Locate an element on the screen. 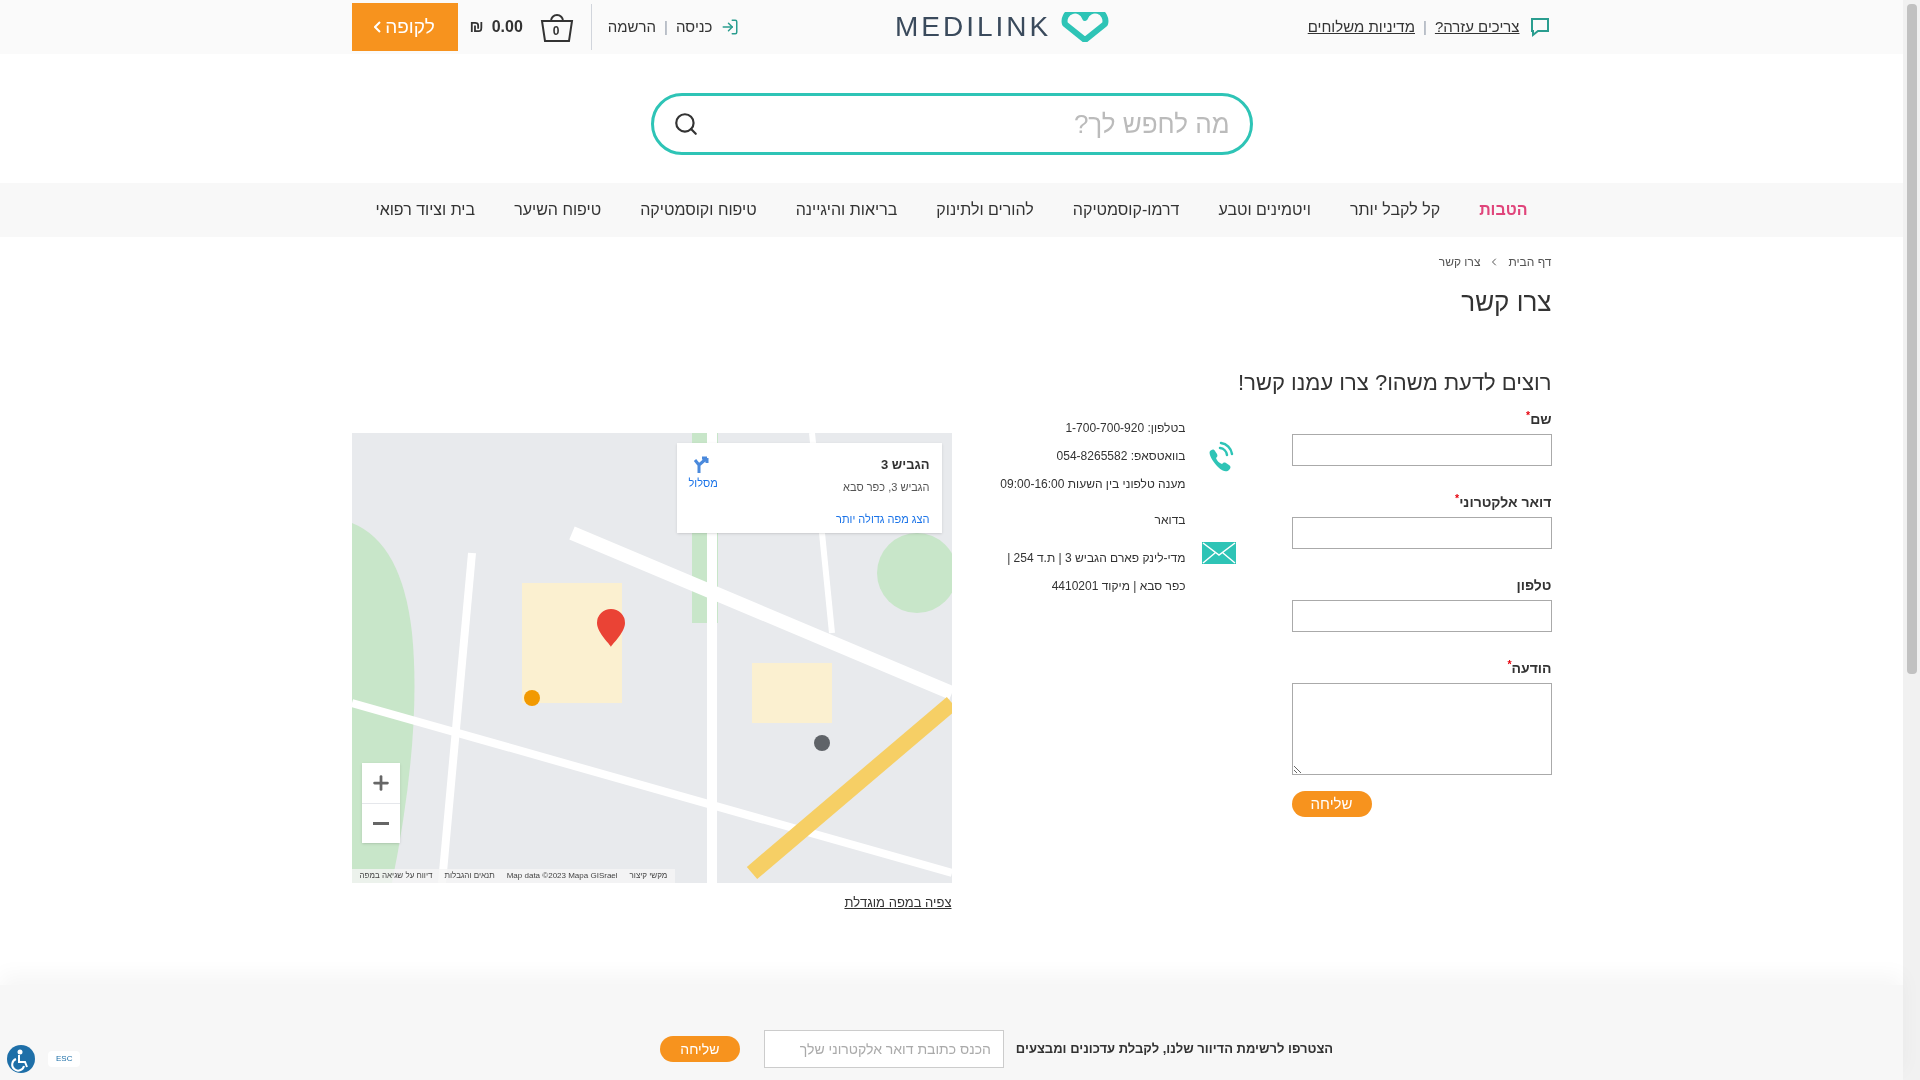  map-attribution-text: תנאים והגבלות is located at coordinates (469, 876).